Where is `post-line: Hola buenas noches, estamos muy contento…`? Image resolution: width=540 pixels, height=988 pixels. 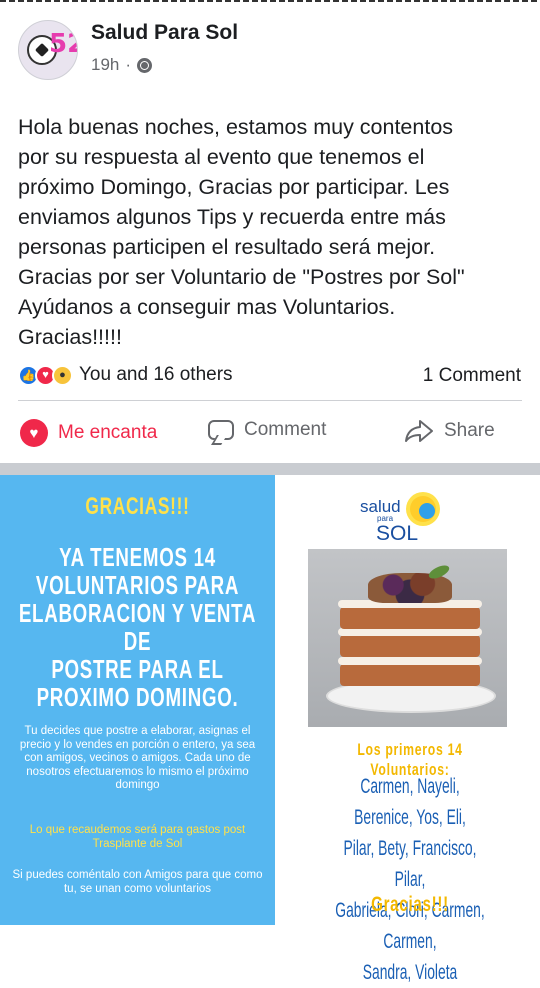 post-line: Hola buenas noches, estamos muy contento… is located at coordinates (236, 127).